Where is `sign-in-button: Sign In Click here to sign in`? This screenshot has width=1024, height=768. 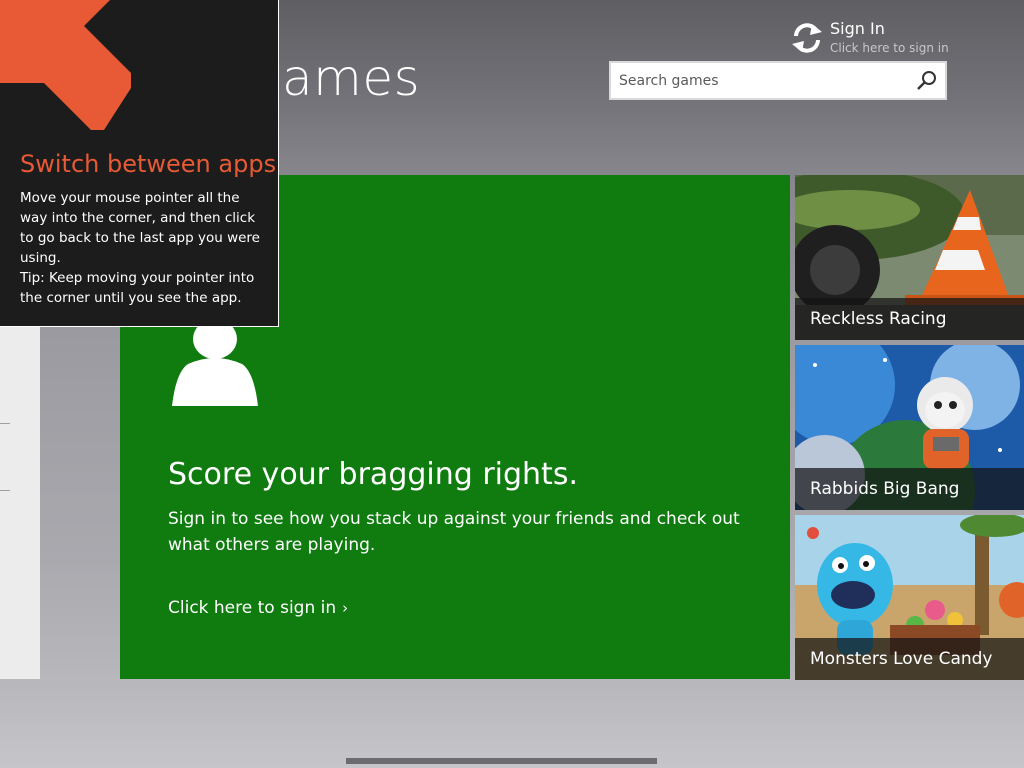 sign-in-button: Sign In Click here to sign in is located at coordinates (873, 38).